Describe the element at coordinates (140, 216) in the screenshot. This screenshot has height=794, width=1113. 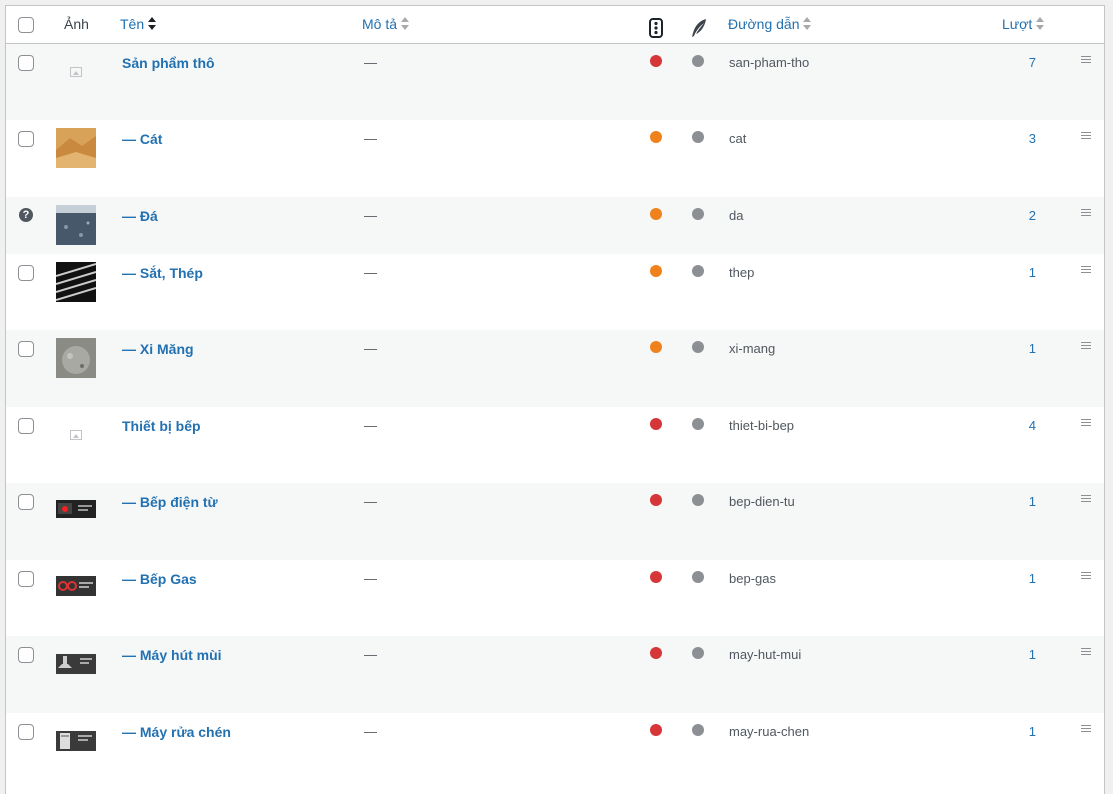
I see `category-name-link: — Đá` at that location.